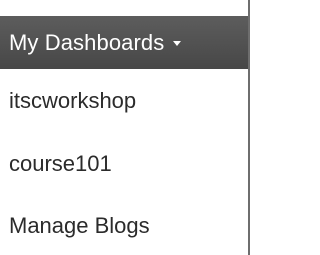 The width and height of the screenshot is (320, 255). Describe the element at coordinates (72, 101) in the screenshot. I see `menu-item-link: itscworkshop` at that location.